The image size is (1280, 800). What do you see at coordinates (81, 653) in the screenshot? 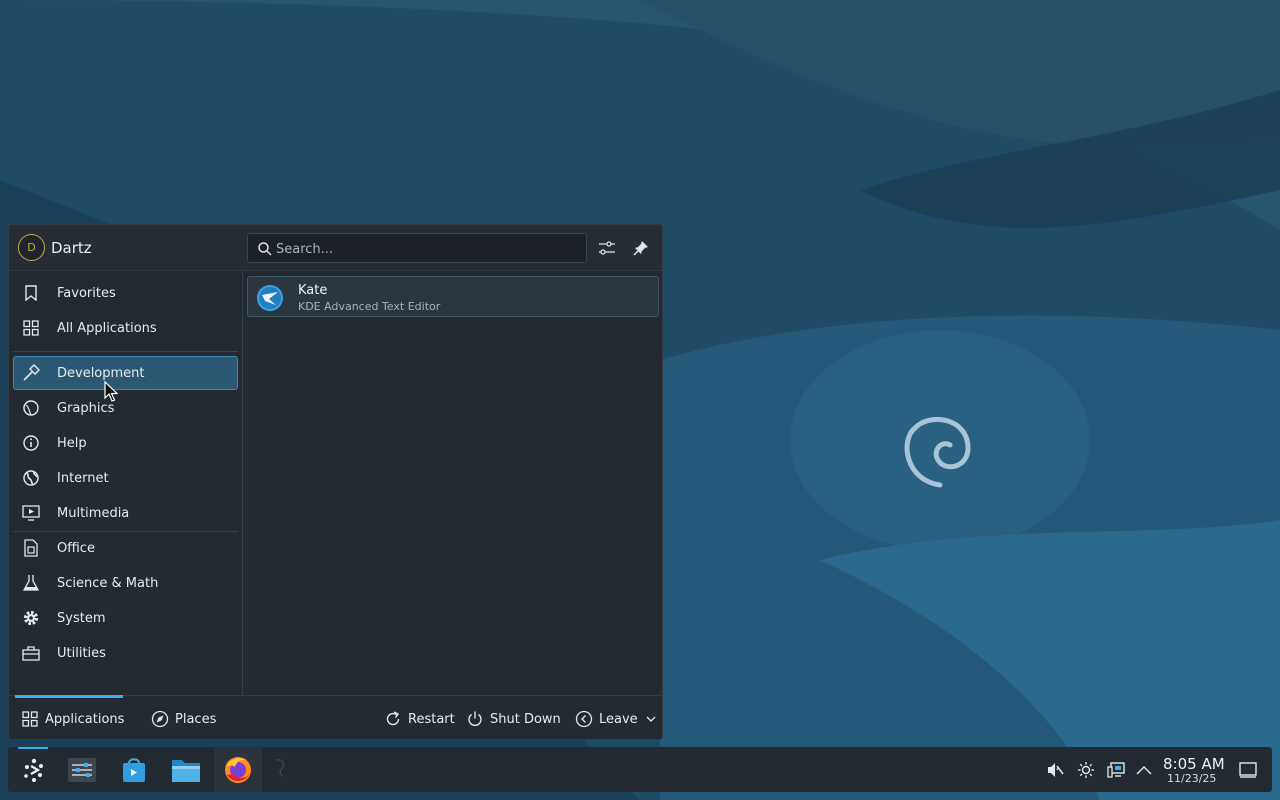
I see `category-label: Utilities` at bounding box center [81, 653].